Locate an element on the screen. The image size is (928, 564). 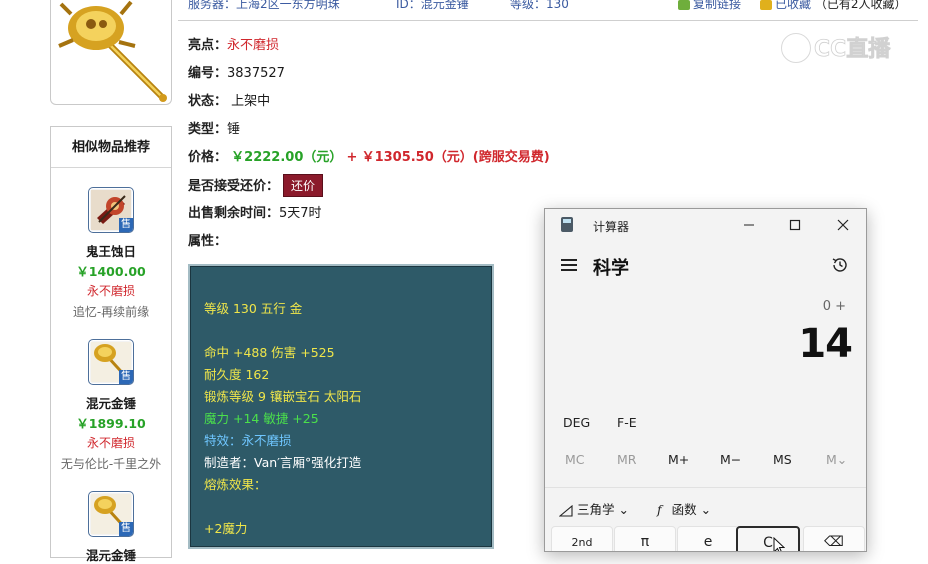
bargain-button: 还价 is located at coordinates (303, 185).